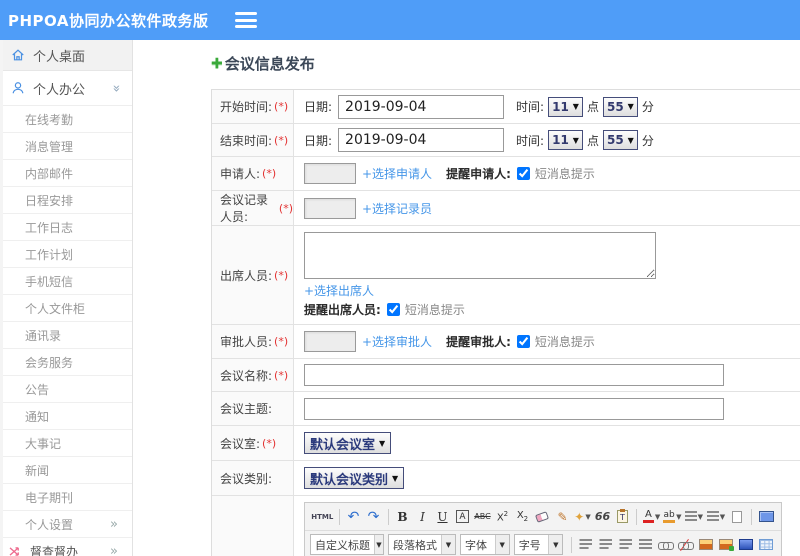 The width and height of the screenshot is (800, 556). What do you see at coordinates (462, 517) in the screenshot?
I see `font-style-button: A` at bounding box center [462, 517].